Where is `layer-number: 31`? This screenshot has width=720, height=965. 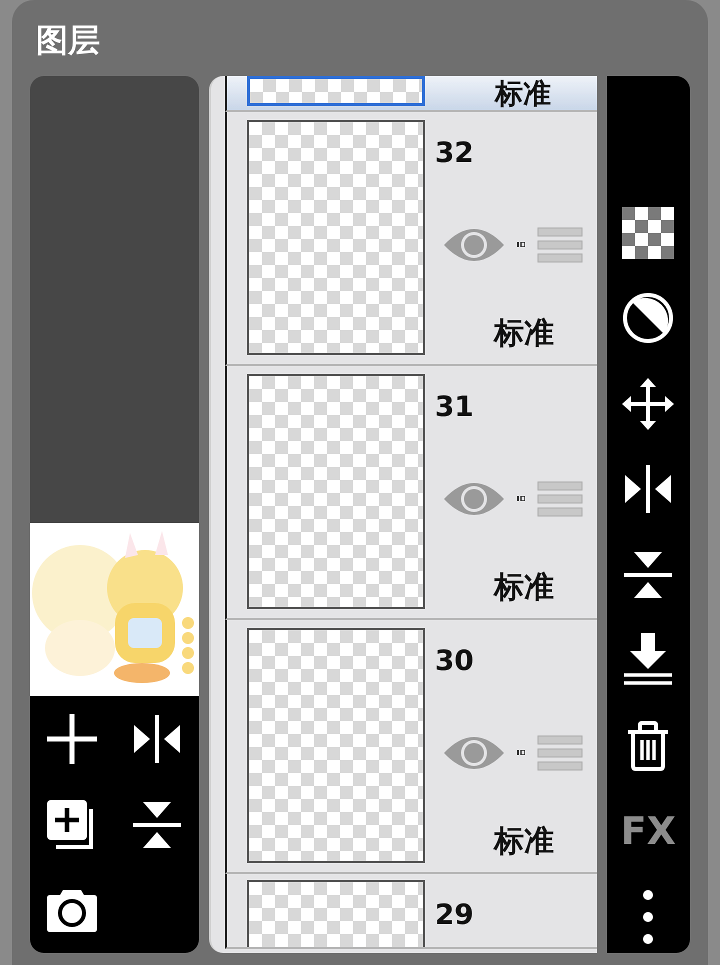 layer-number: 31 is located at coordinates (454, 407).